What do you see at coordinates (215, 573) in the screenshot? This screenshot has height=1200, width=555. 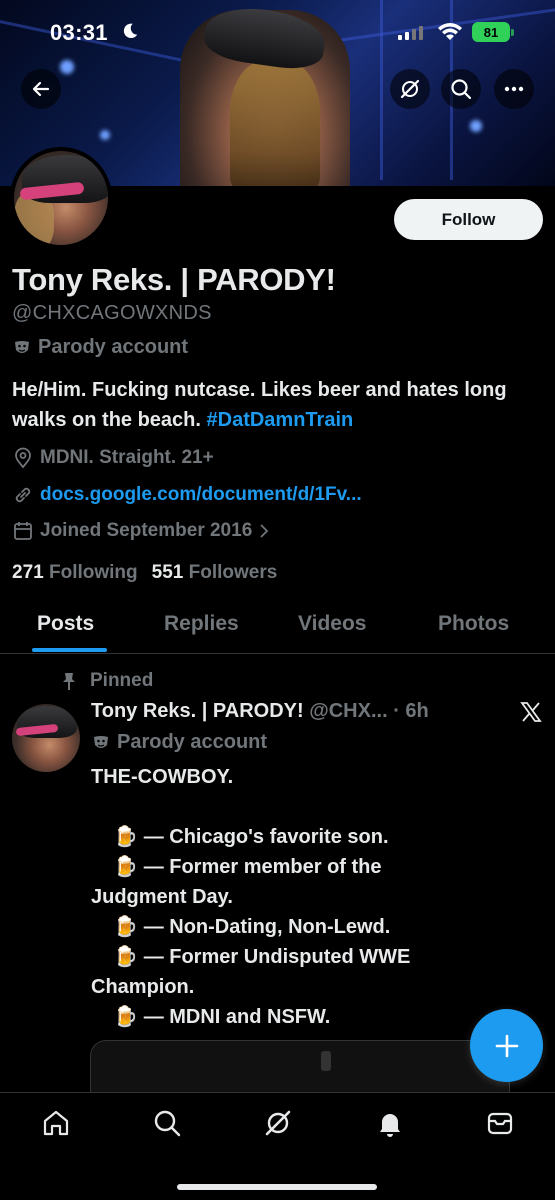 I see `followers-link: 551 Followers` at bounding box center [215, 573].